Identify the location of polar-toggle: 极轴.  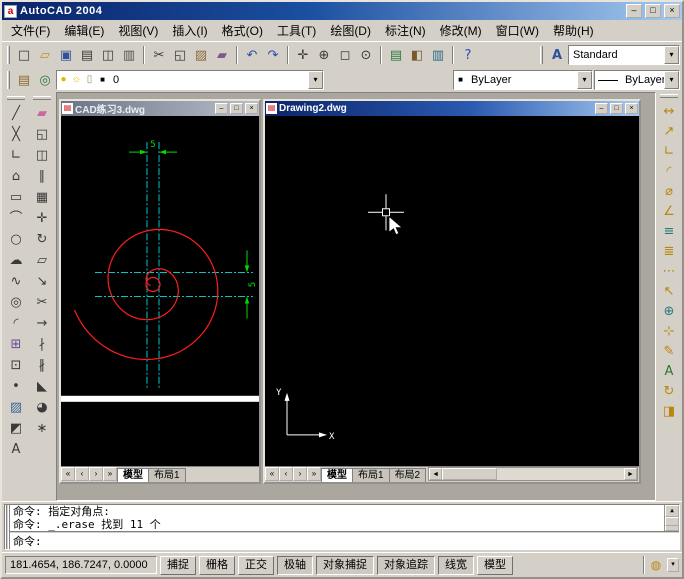
(295, 565).